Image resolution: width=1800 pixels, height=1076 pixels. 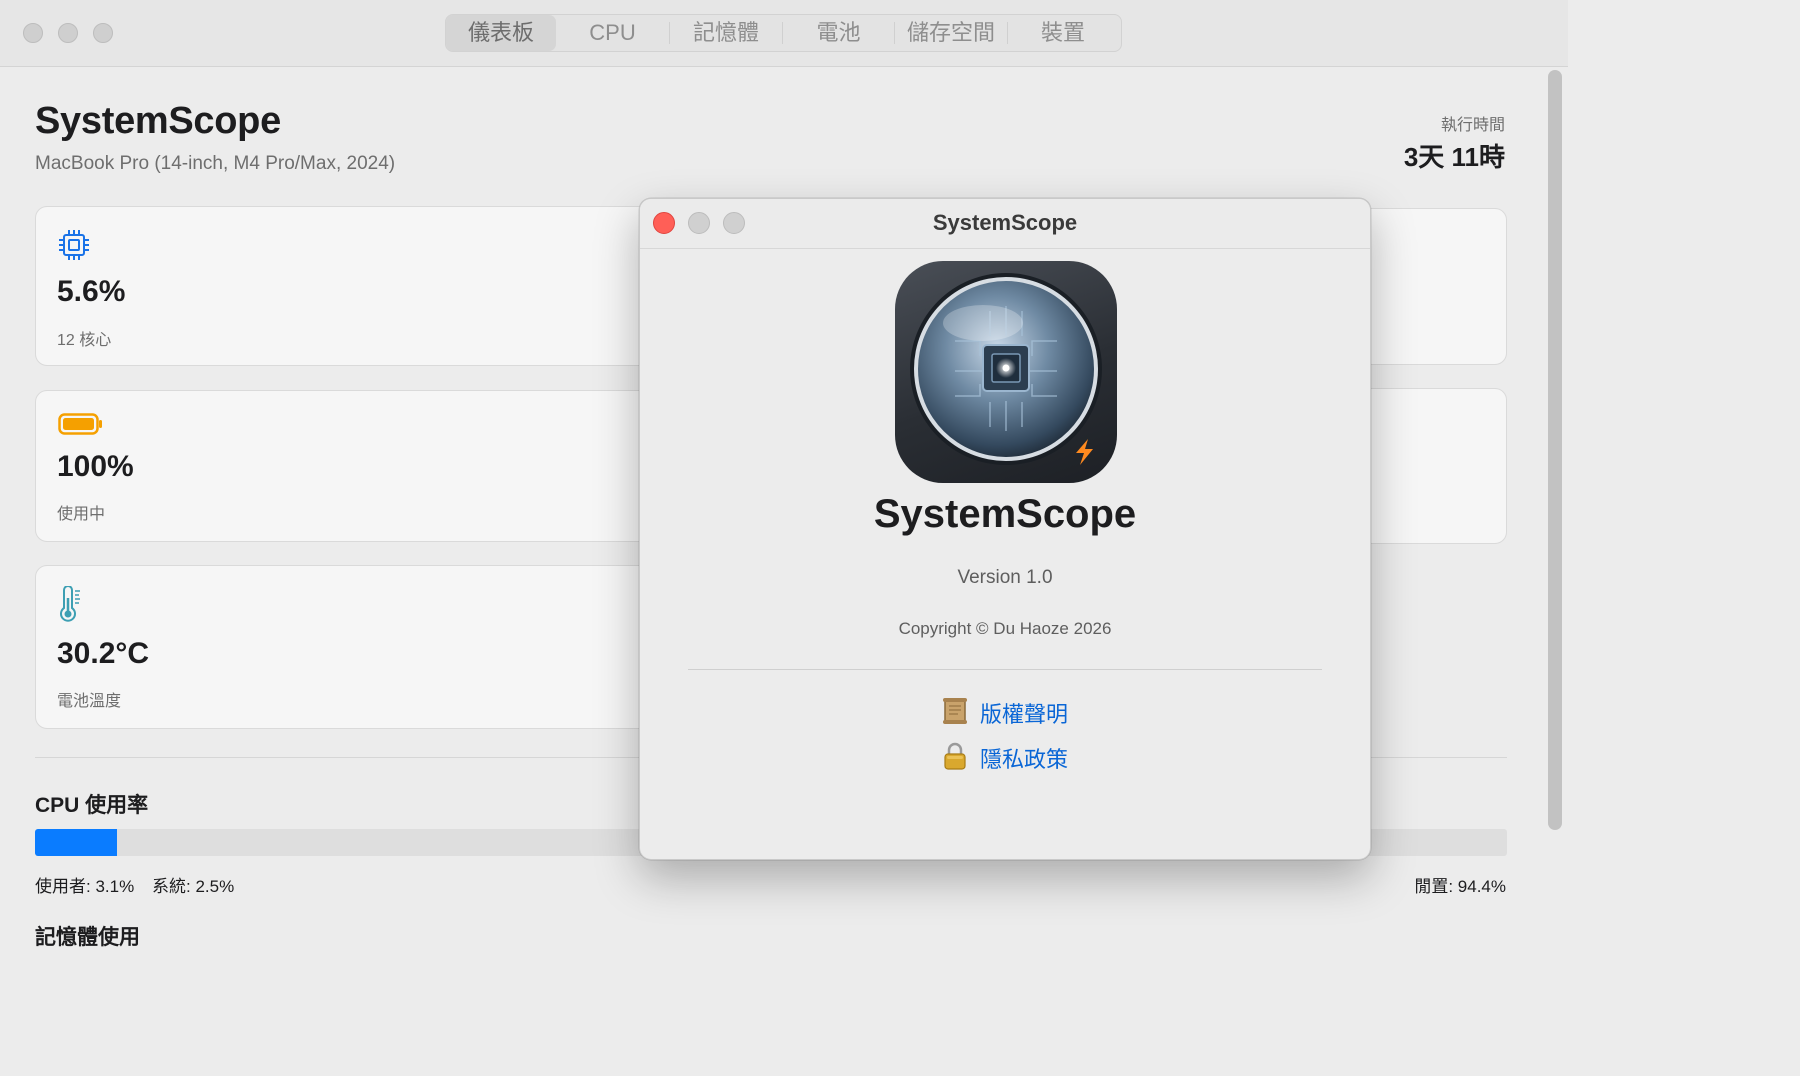 I want to click on dialog-app-name: SystemScope, so click(x=1005, y=514).